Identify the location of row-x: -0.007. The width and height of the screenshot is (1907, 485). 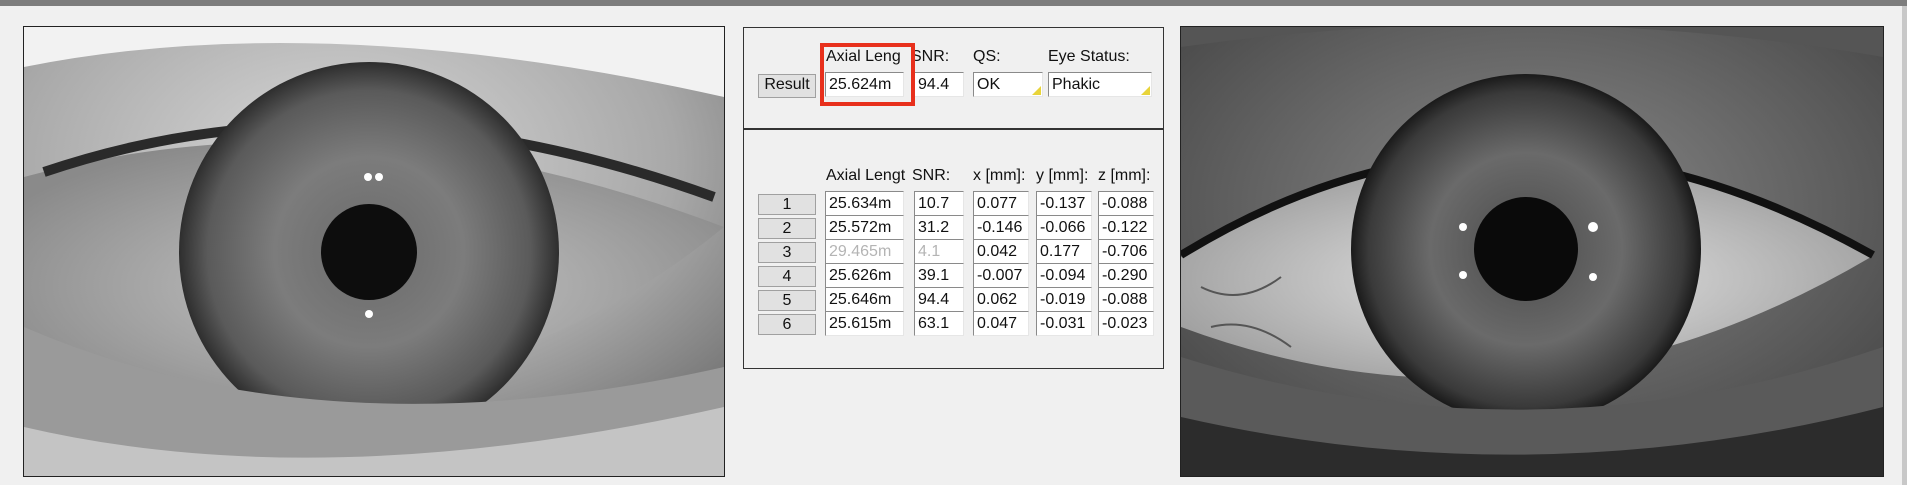
(1001, 275).